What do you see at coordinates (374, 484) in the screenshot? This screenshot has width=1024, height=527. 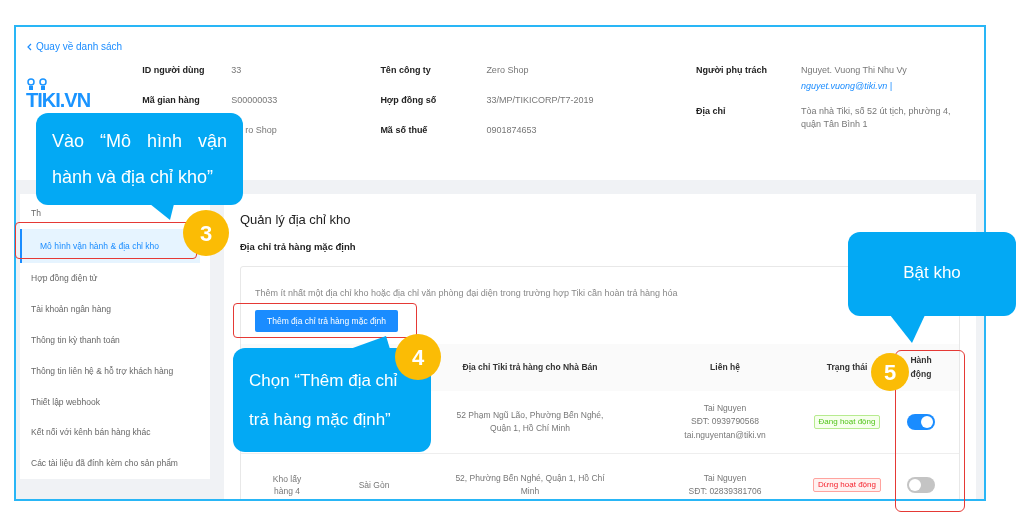 I see `table-cell: Sài Gòn` at bounding box center [374, 484].